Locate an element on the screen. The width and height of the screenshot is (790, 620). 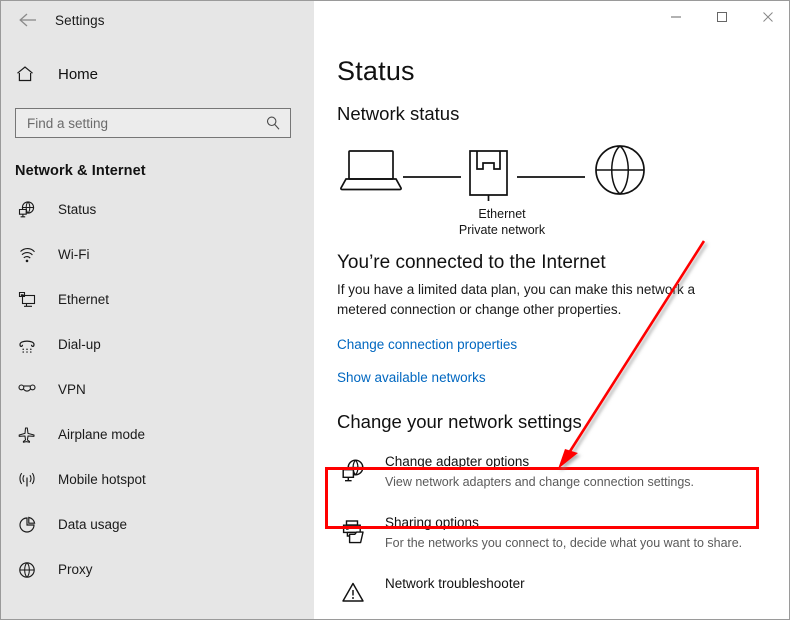
network-diagram is located at coordinates (502, 174).